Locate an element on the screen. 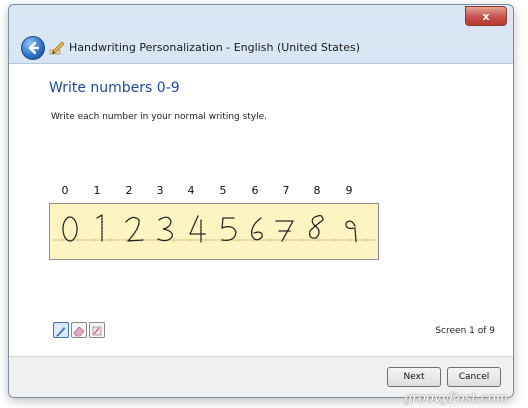  title-bar: x is located at coordinates (261, 20).